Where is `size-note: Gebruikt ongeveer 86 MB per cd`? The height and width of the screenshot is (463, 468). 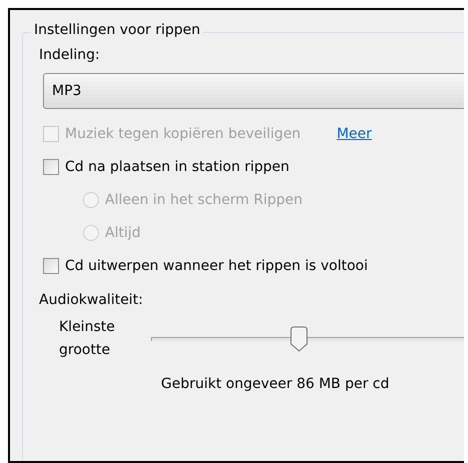
size-note: Gebruikt ongeveer 86 MB per cd is located at coordinates (275, 384).